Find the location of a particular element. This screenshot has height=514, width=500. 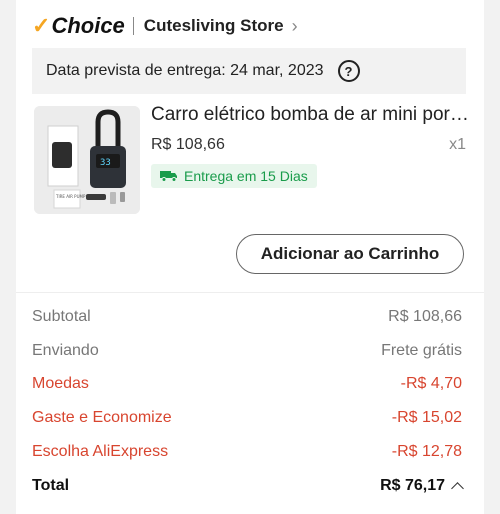

coins-value: -R$ 4,70 is located at coordinates (431, 383).